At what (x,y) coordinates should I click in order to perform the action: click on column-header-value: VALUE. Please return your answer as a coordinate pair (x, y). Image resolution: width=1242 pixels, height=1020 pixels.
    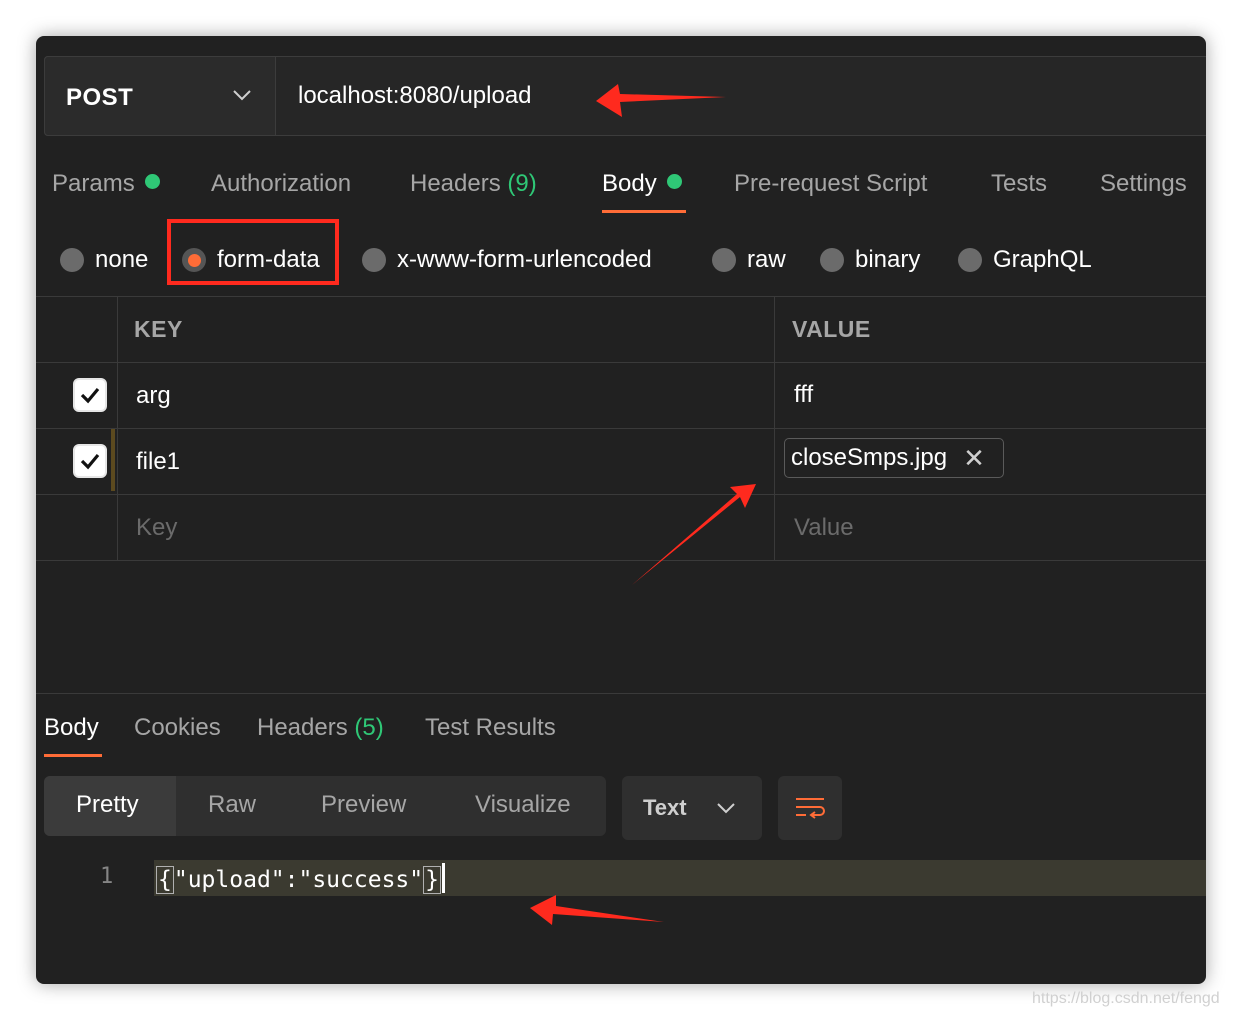
    Looking at the image, I should click on (831, 329).